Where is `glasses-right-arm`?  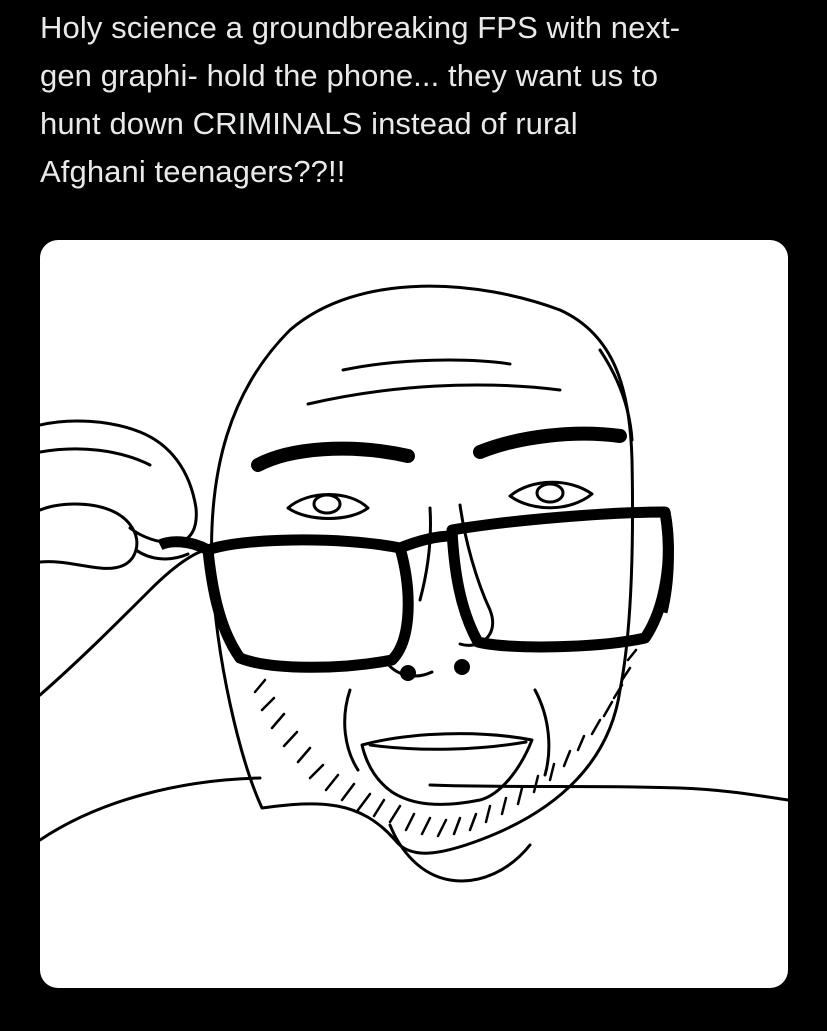
glasses-right-arm is located at coordinates (665, 562).